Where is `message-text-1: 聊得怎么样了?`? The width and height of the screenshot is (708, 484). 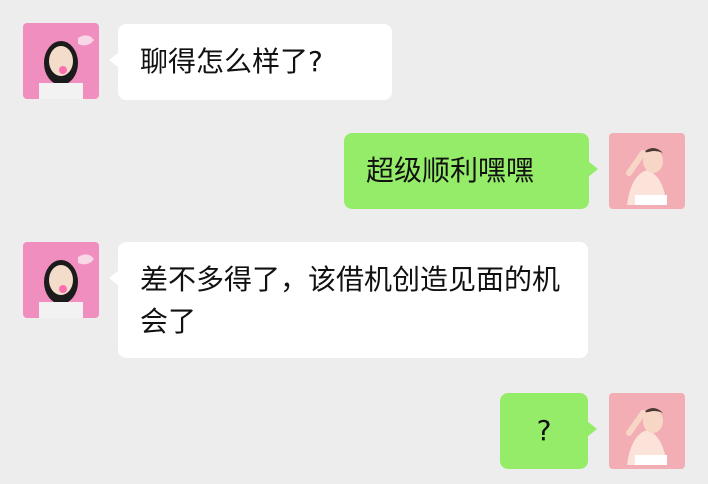 message-text-1: 聊得怎么样了? is located at coordinates (231, 61).